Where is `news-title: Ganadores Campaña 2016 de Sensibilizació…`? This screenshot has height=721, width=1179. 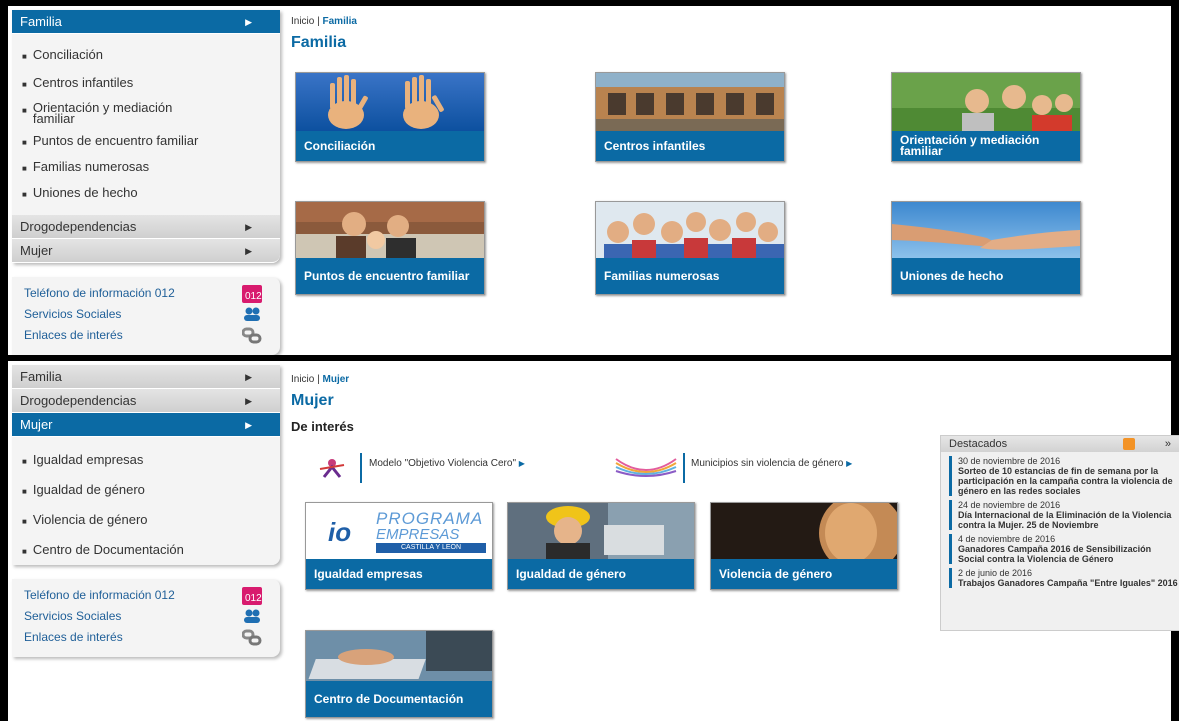
news-title: Ganadores Campaña 2016 de Sensibilizació… is located at coordinates (1055, 554).